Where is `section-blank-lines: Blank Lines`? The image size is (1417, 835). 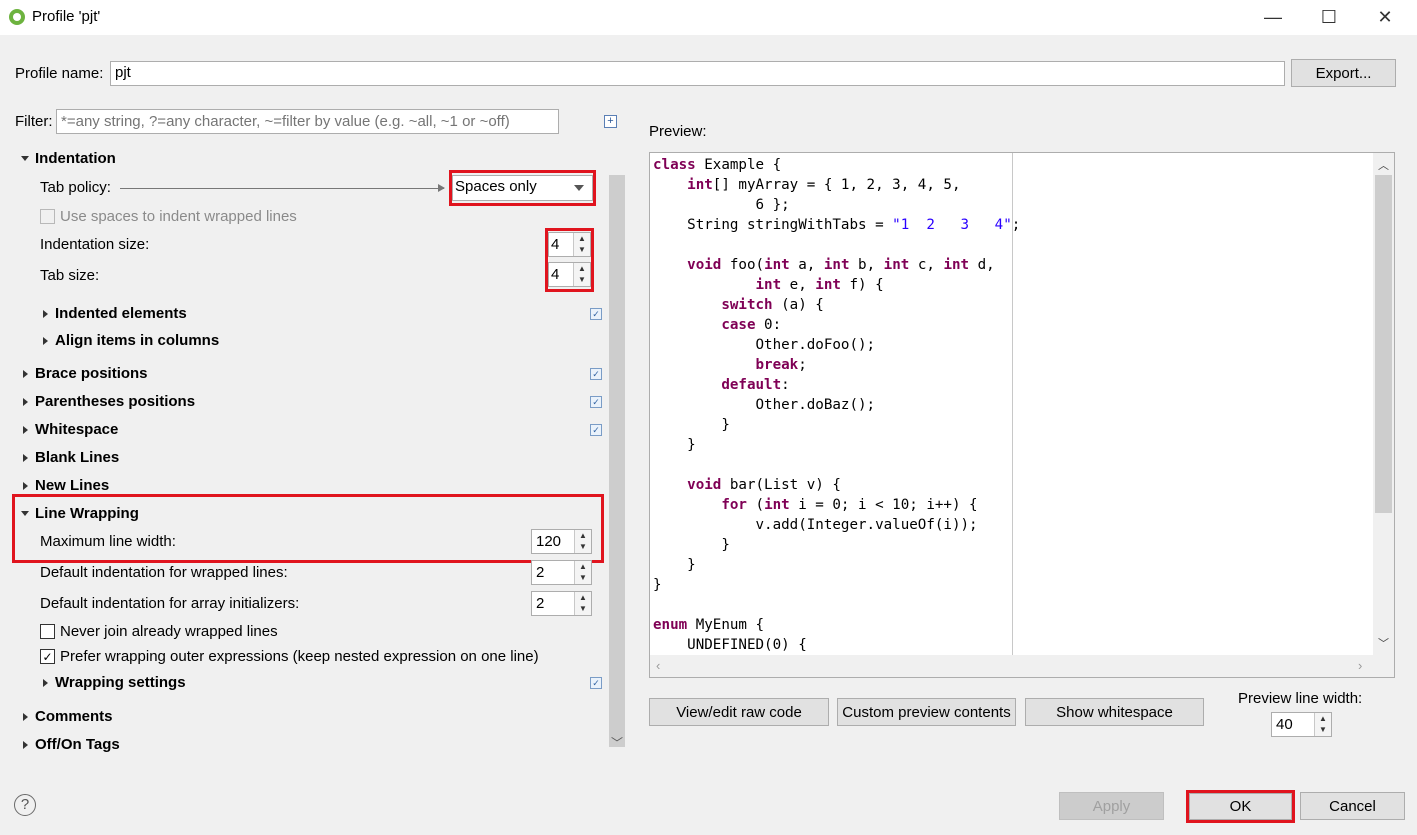 section-blank-lines: Blank Lines is located at coordinates (77, 457).